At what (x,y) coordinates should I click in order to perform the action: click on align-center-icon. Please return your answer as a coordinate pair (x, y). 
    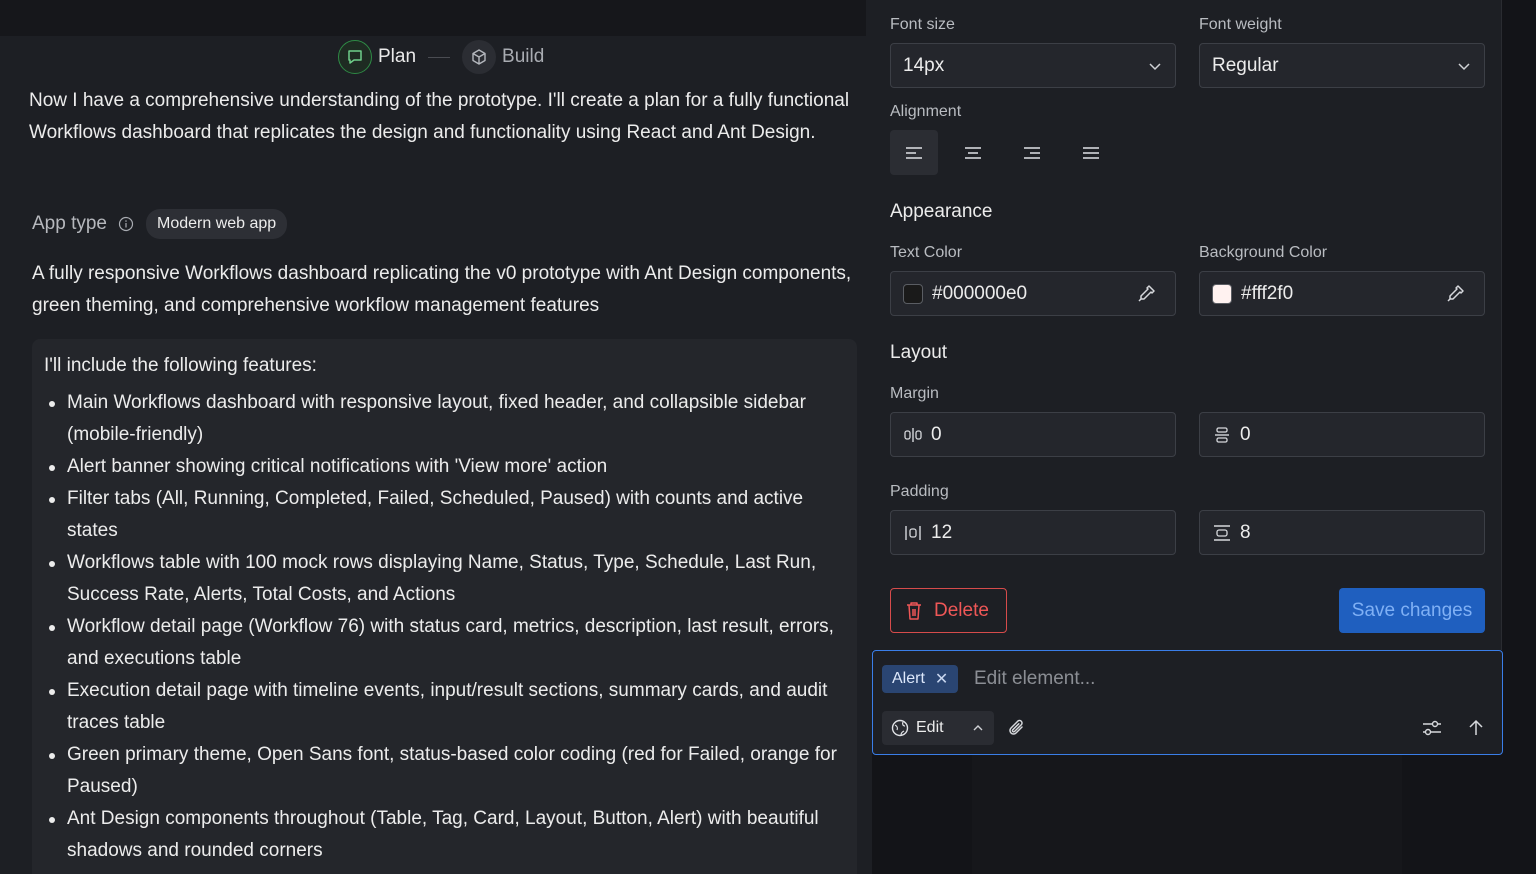
    Looking at the image, I should click on (973, 152).